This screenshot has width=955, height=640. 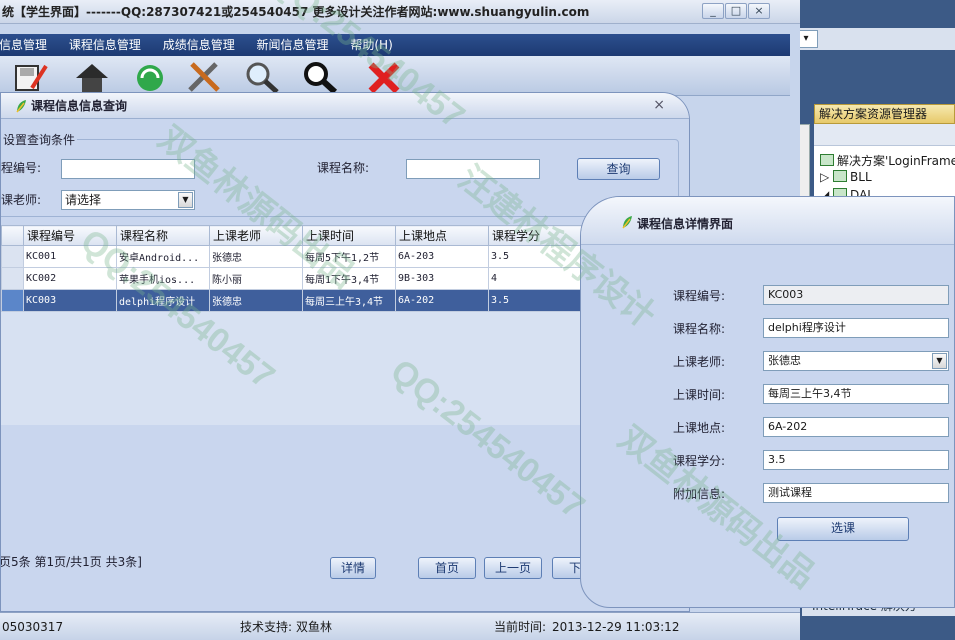 I want to click on detail-window-title: 课程信息详情界面, so click(x=685, y=224).